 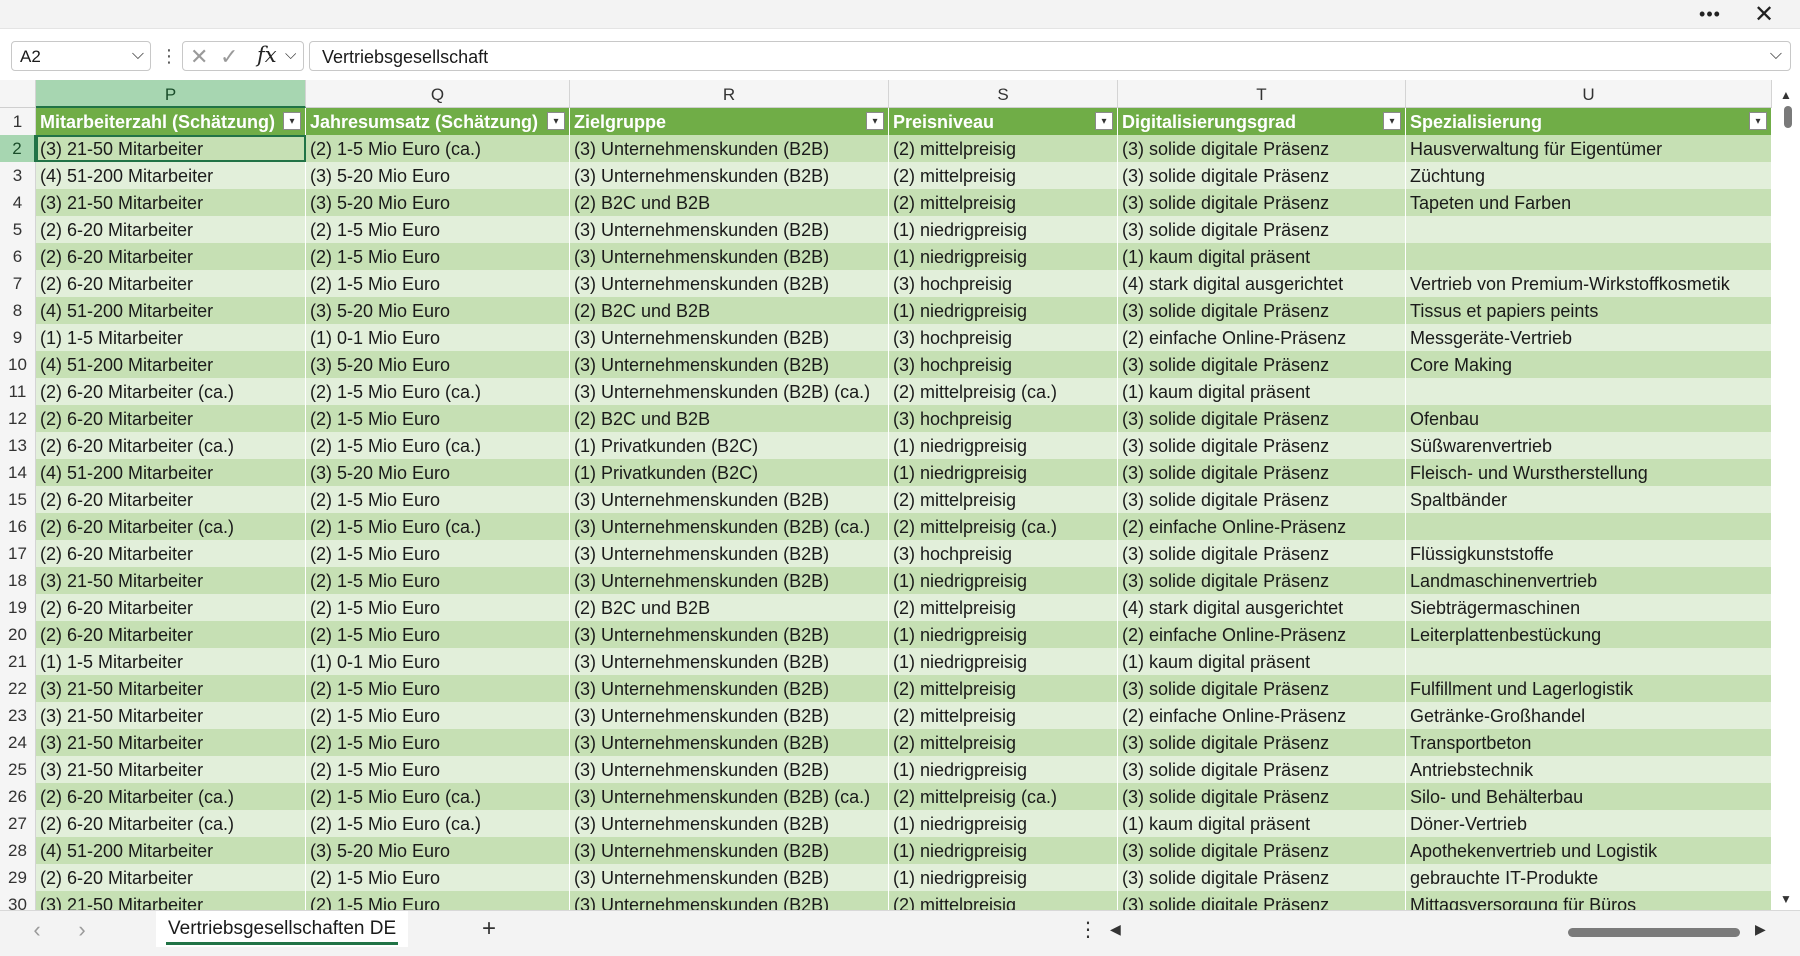 I want to click on row-number: 27, so click(x=18, y=823).